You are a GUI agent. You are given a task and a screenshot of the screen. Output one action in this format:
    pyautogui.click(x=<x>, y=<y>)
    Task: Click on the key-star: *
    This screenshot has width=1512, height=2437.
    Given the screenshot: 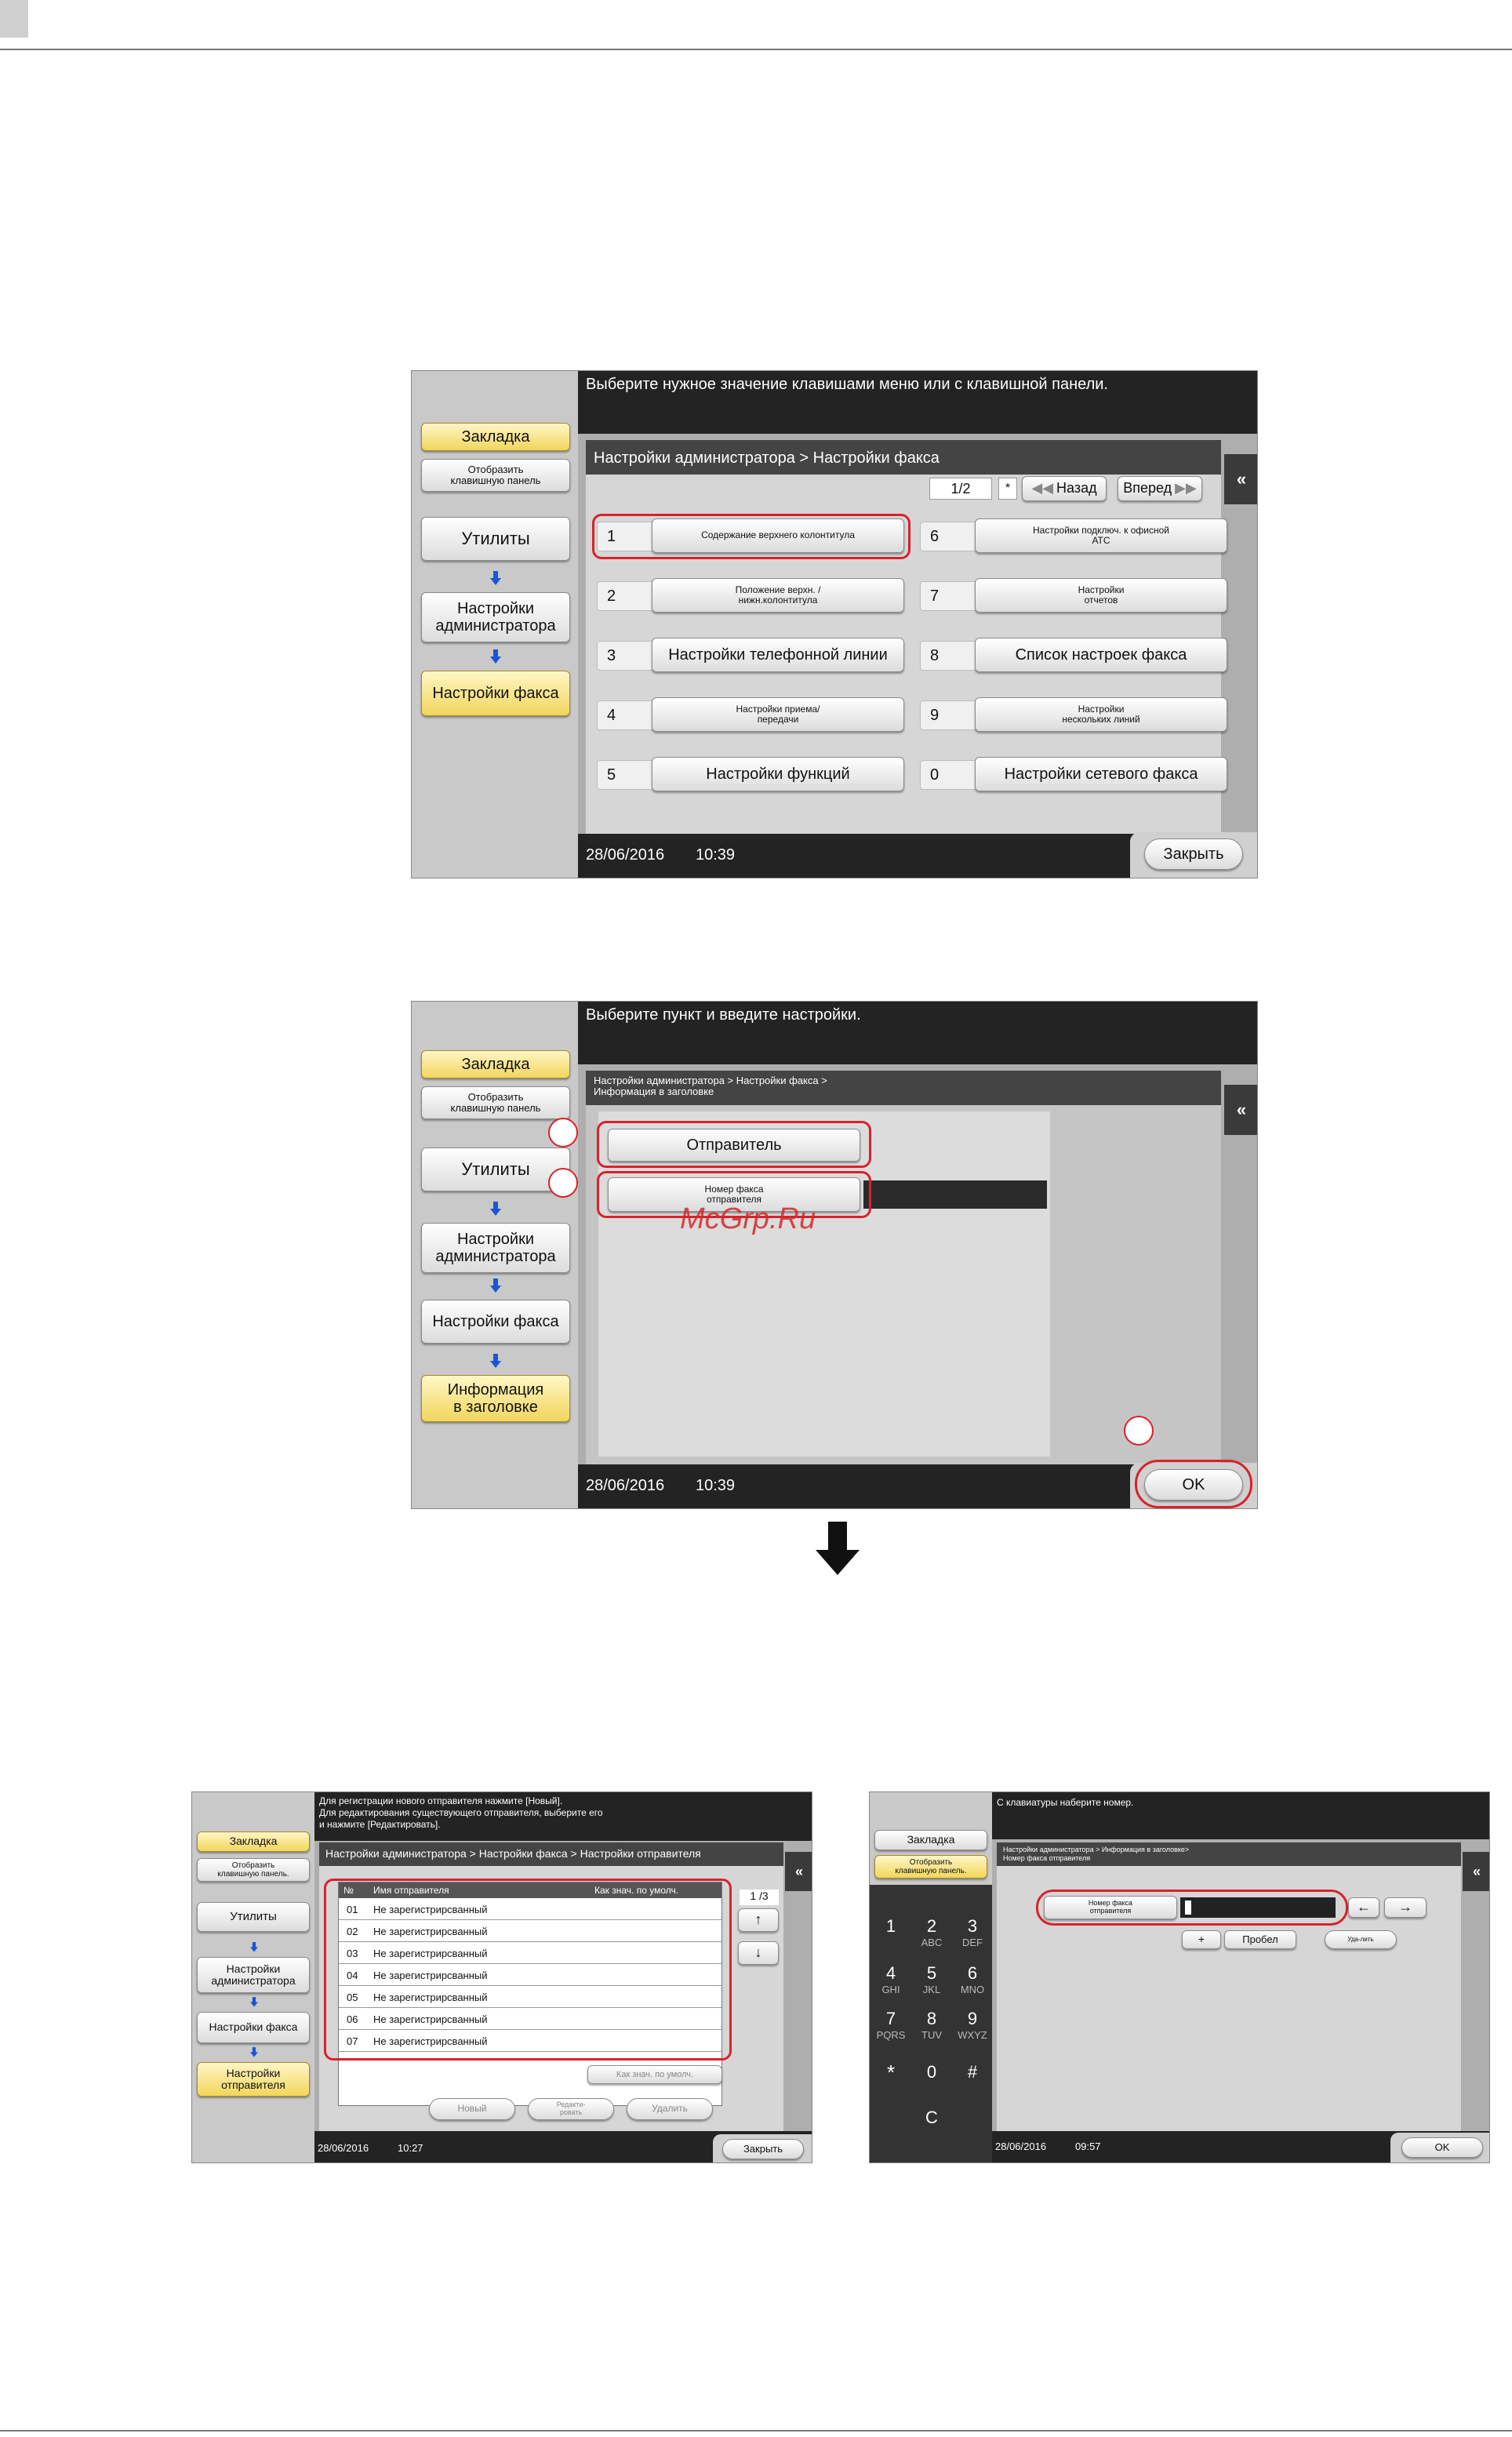 What is the action you would take?
    pyautogui.click(x=890, y=2073)
    